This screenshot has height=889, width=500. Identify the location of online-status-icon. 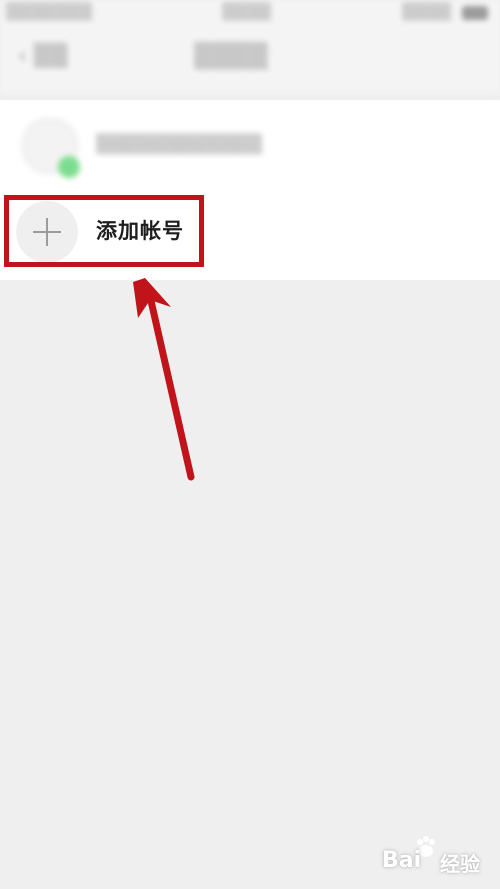
(69, 167).